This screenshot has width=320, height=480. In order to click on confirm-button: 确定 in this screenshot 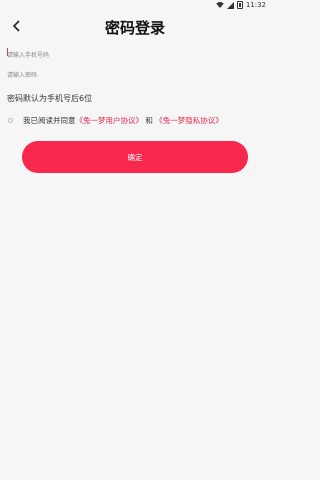, I will do `click(135, 157)`.